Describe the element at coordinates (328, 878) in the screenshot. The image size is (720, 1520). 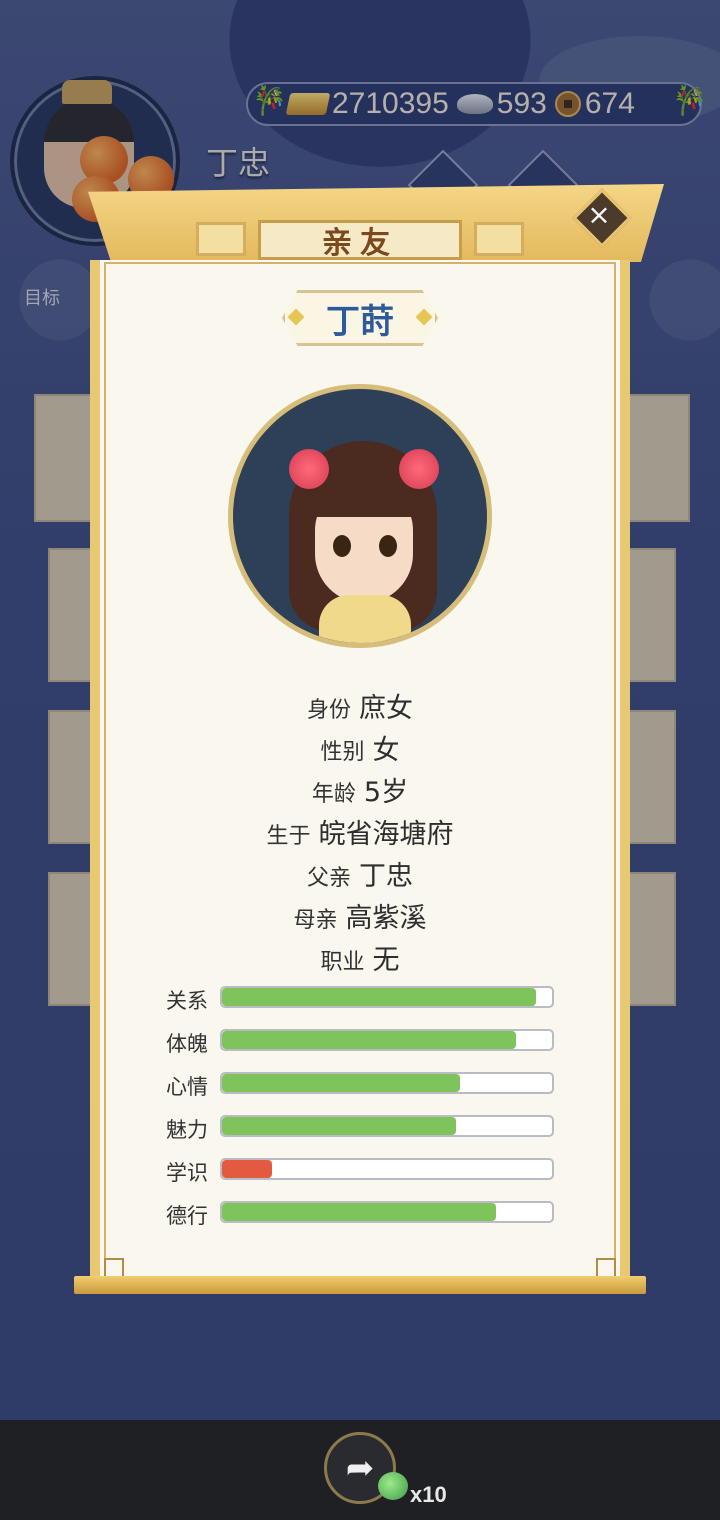
I see `info-key: 父亲` at that location.